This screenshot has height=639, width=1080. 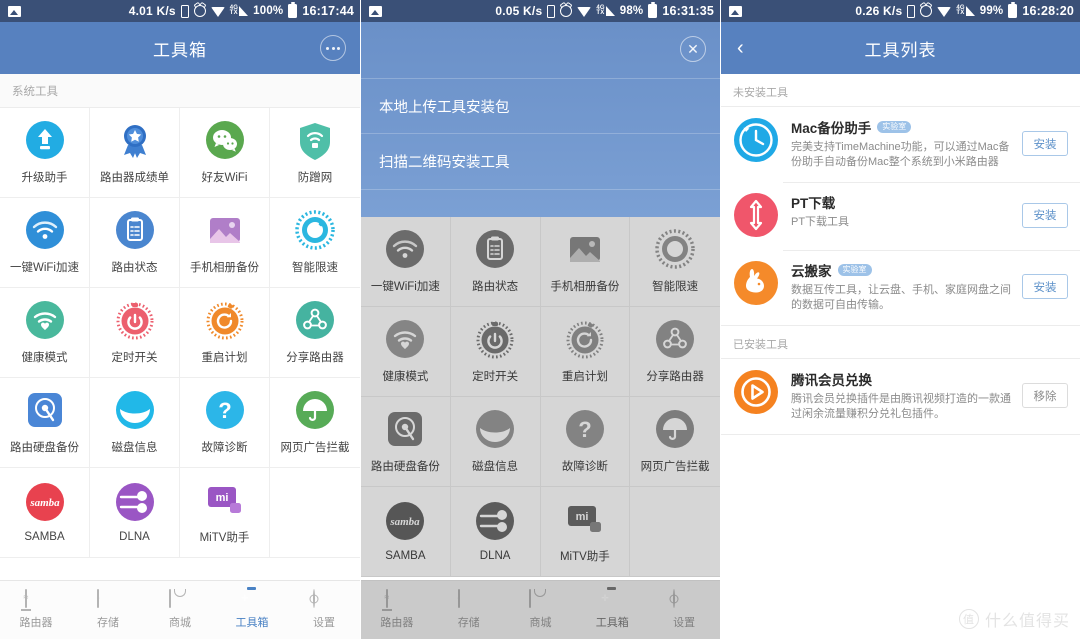 What do you see at coordinates (540, 609) in the screenshot?
I see `bottom-nav: ≈ 路由器 ↓ 存储 商城 ✛ 工具箱 设置` at bounding box center [540, 609].